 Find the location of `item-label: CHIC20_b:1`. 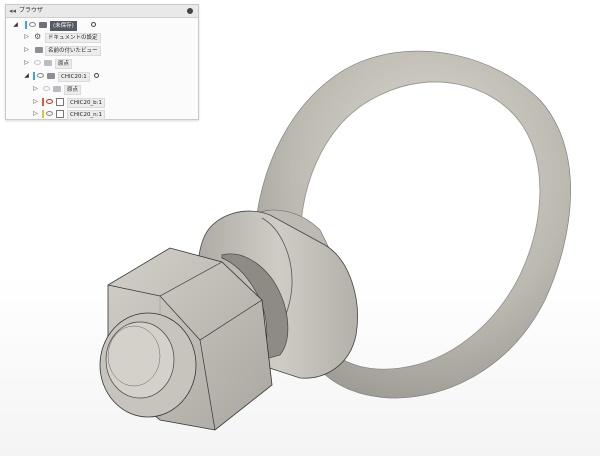

item-label: CHIC20_b:1 is located at coordinates (86, 103).